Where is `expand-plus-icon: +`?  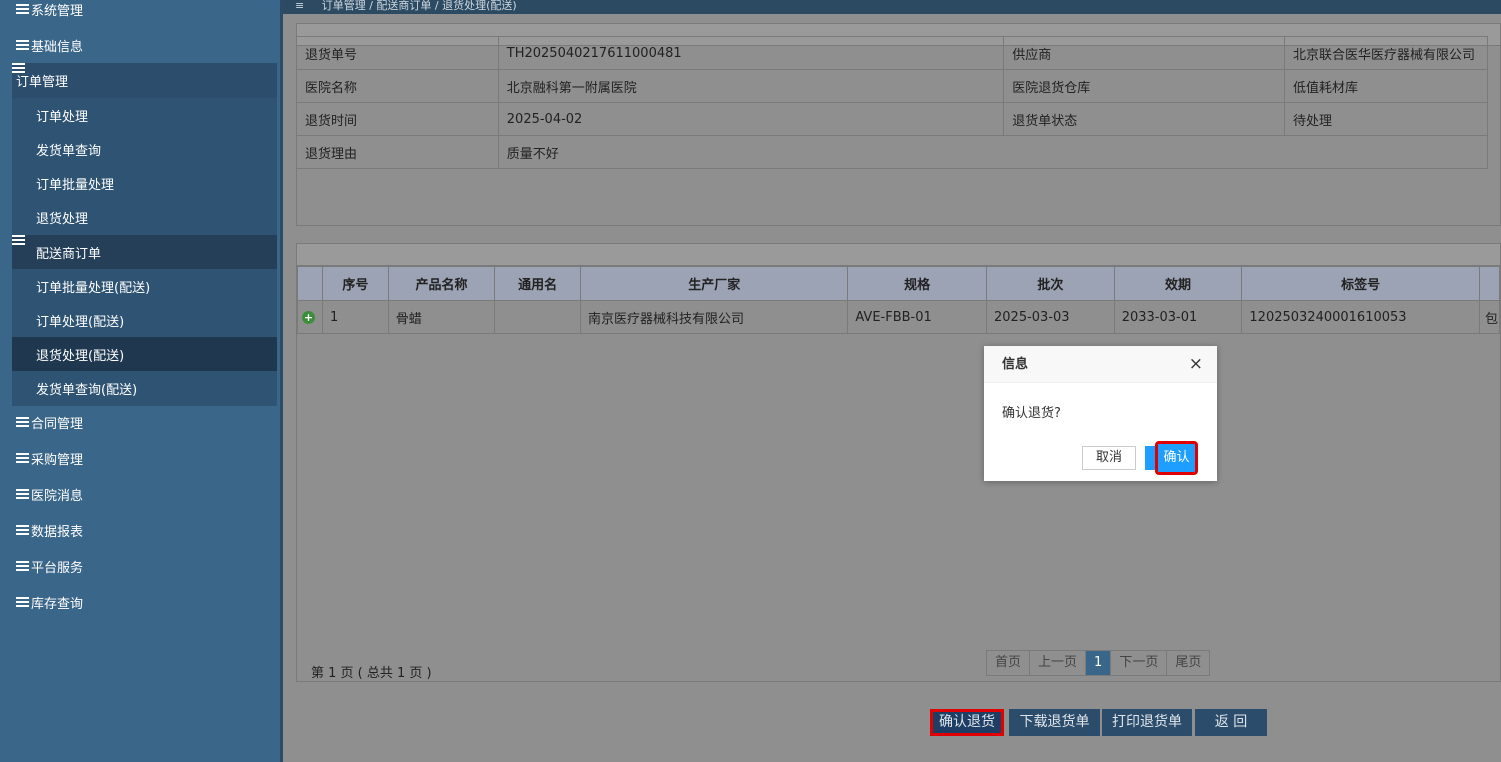
expand-plus-icon: + is located at coordinates (308, 317).